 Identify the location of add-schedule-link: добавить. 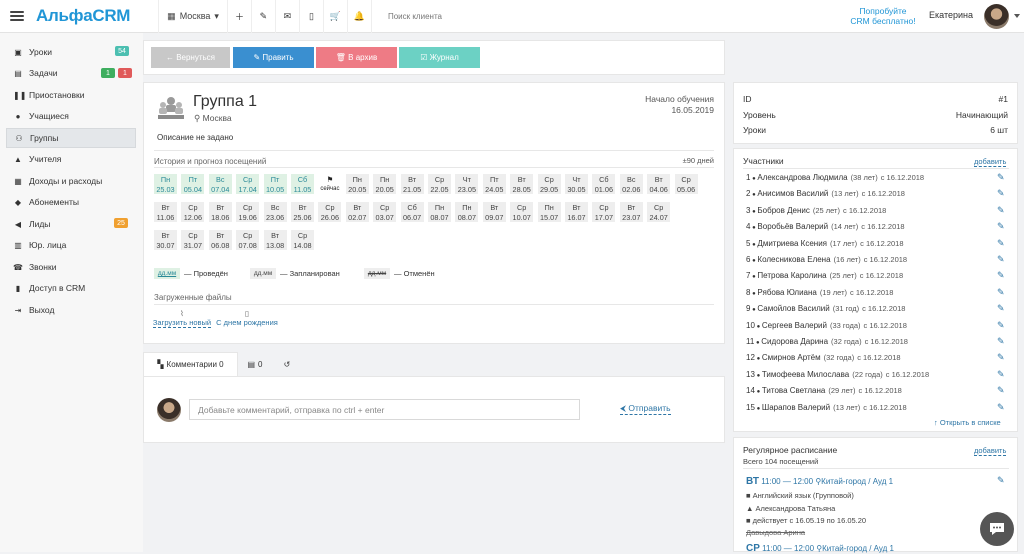
(990, 451).